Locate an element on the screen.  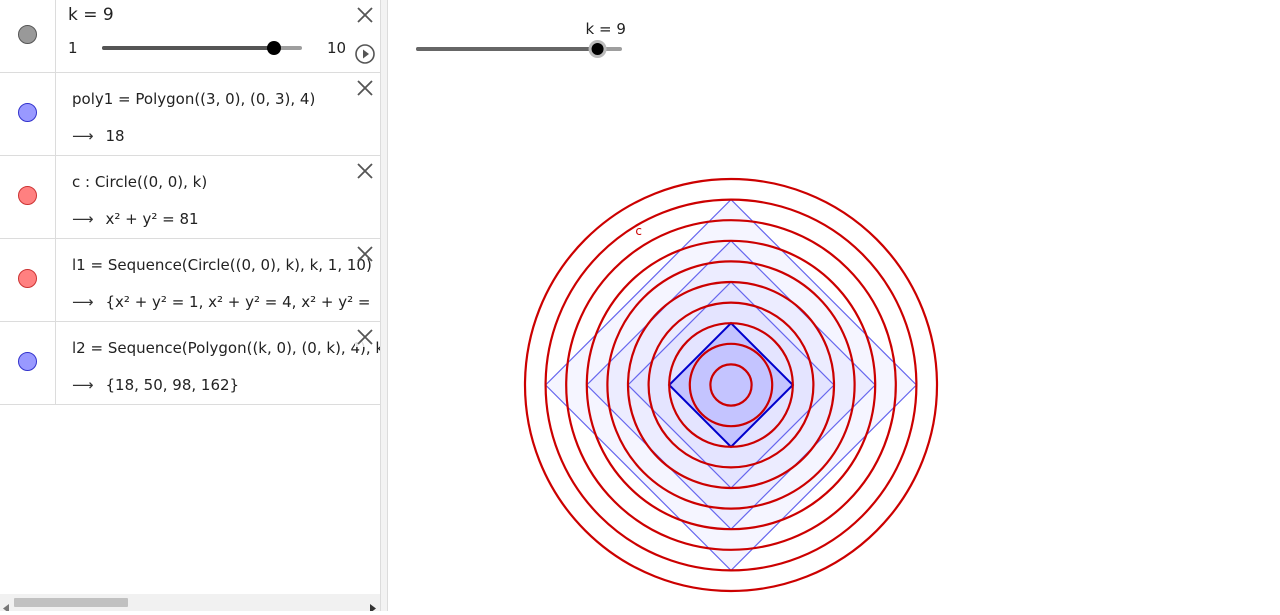
circle-label: c is located at coordinates (638, 231).